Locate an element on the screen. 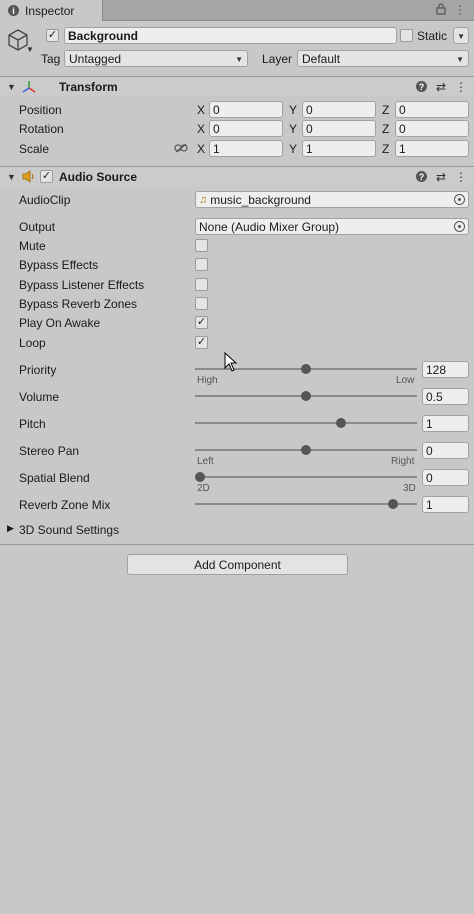 The image size is (474, 914). audio-source-enabled-checkbox: ✓ is located at coordinates (46, 176).